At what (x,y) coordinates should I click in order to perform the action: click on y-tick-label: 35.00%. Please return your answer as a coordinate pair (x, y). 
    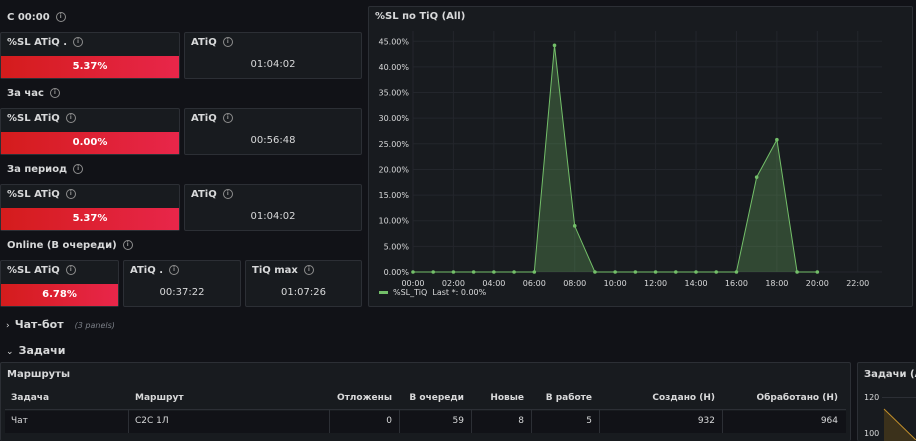
    Looking at the image, I should click on (393, 93).